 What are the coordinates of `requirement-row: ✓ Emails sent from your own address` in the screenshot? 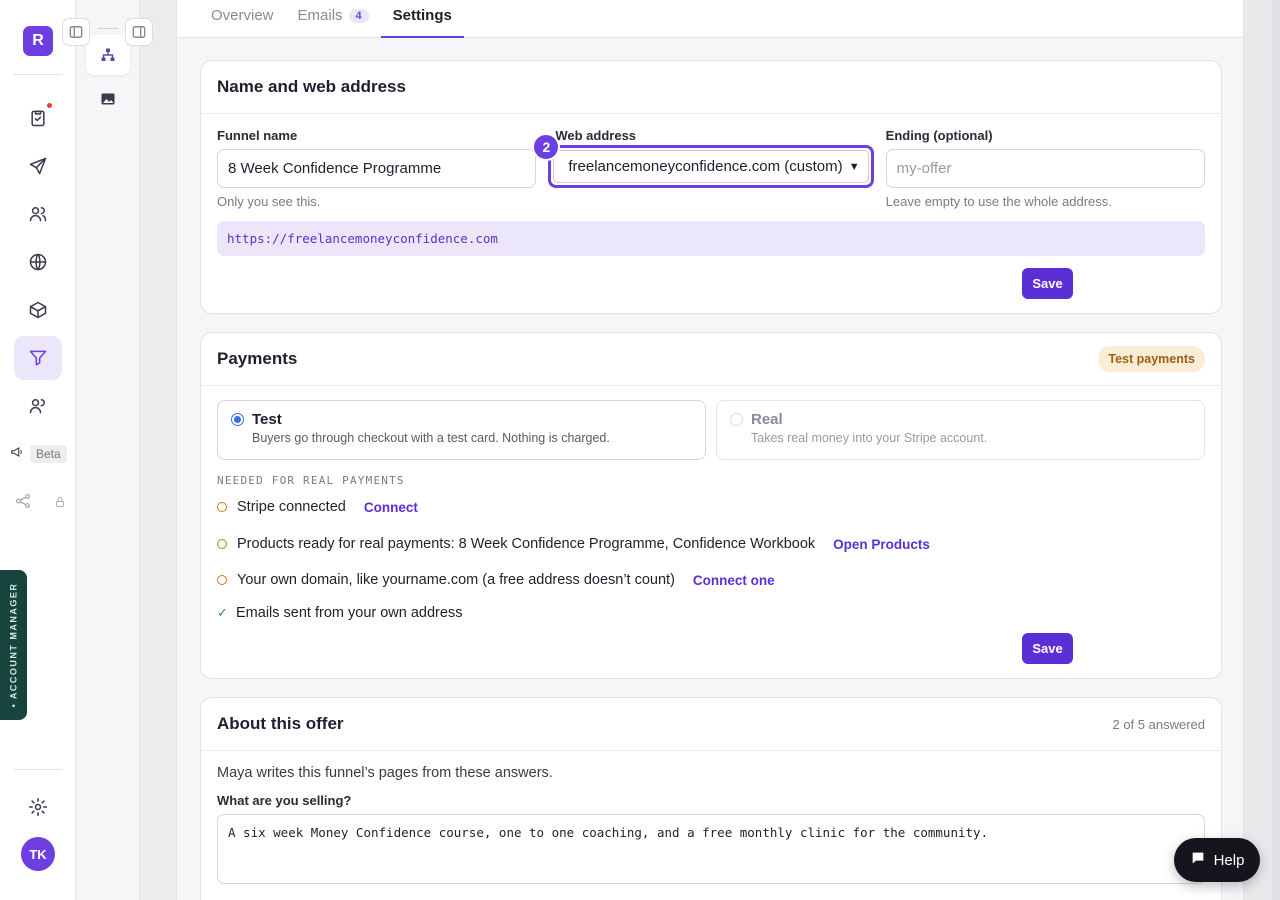 It's located at (339, 613).